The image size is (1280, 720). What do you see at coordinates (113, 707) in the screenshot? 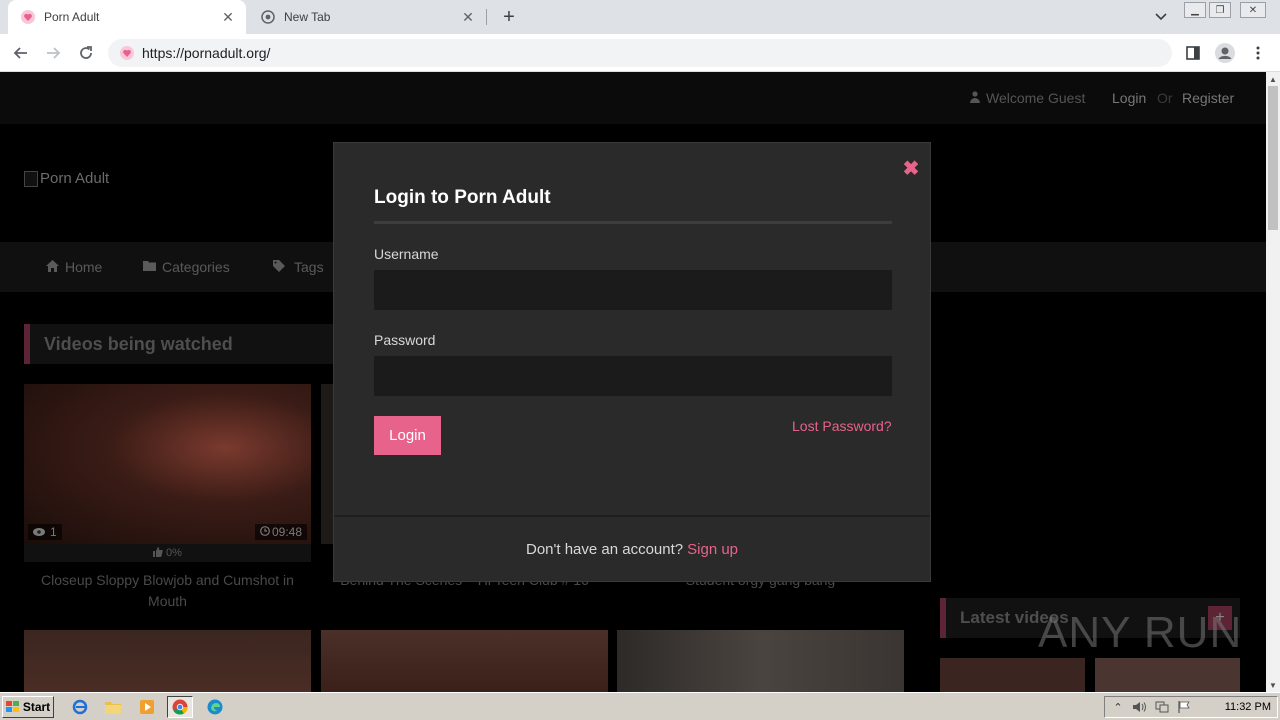
I see `file-explorer-icon` at bounding box center [113, 707].